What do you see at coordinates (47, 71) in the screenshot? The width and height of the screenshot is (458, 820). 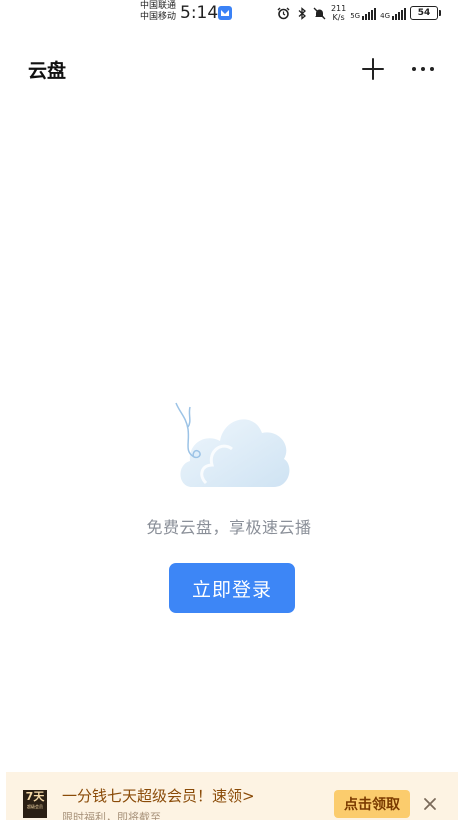 I see `page-title: 云盘` at bounding box center [47, 71].